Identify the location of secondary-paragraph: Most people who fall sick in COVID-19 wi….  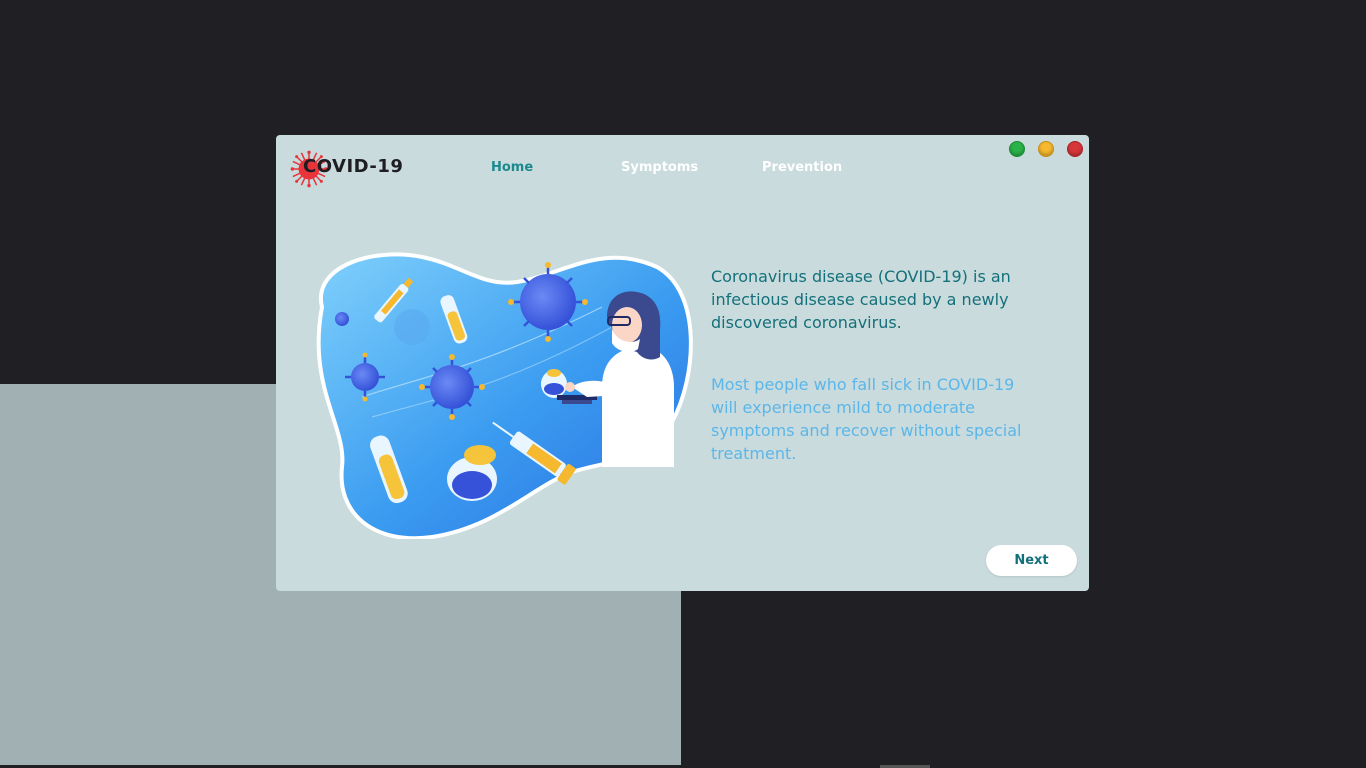
(866, 419).